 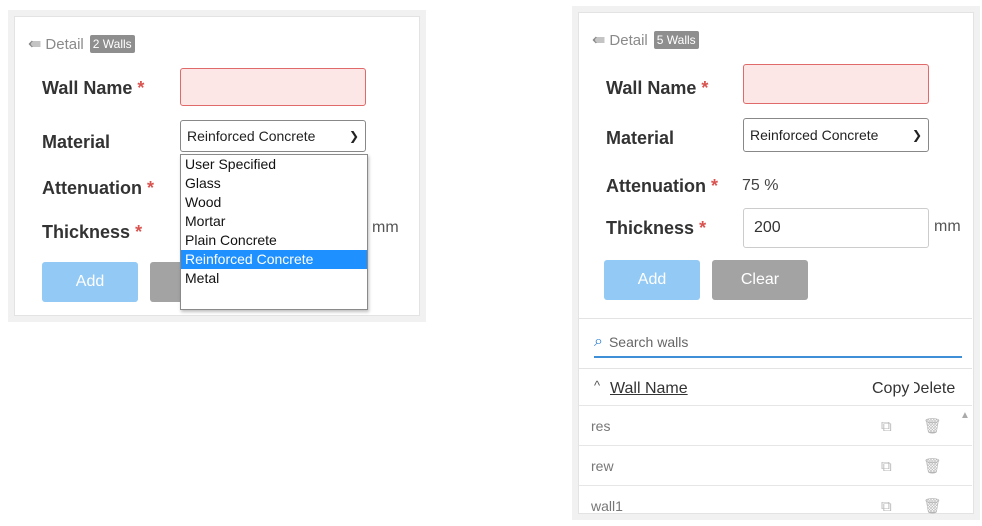 I want to click on column-header-wall-name: Wall Name, so click(x=649, y=389).